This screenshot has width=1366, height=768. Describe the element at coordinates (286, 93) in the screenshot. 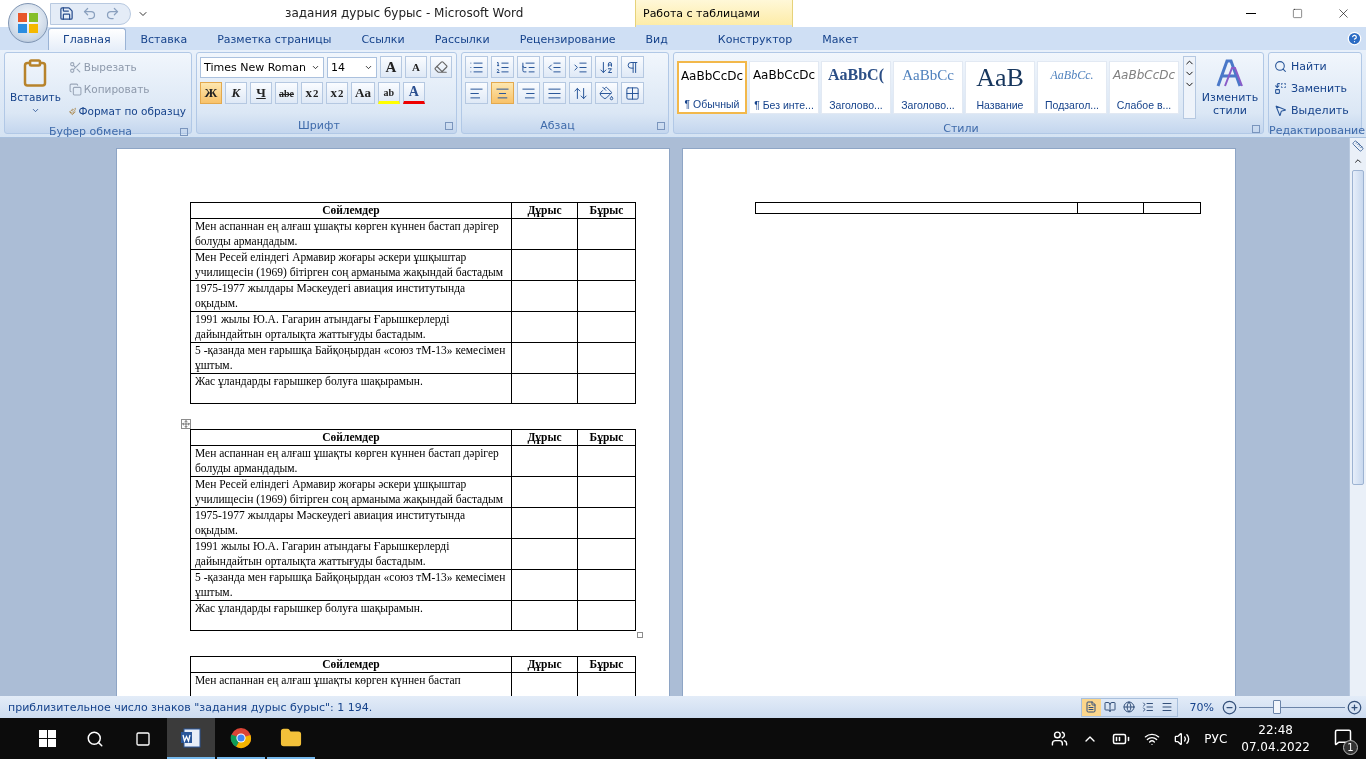

I see `format-button: abe` at that location.